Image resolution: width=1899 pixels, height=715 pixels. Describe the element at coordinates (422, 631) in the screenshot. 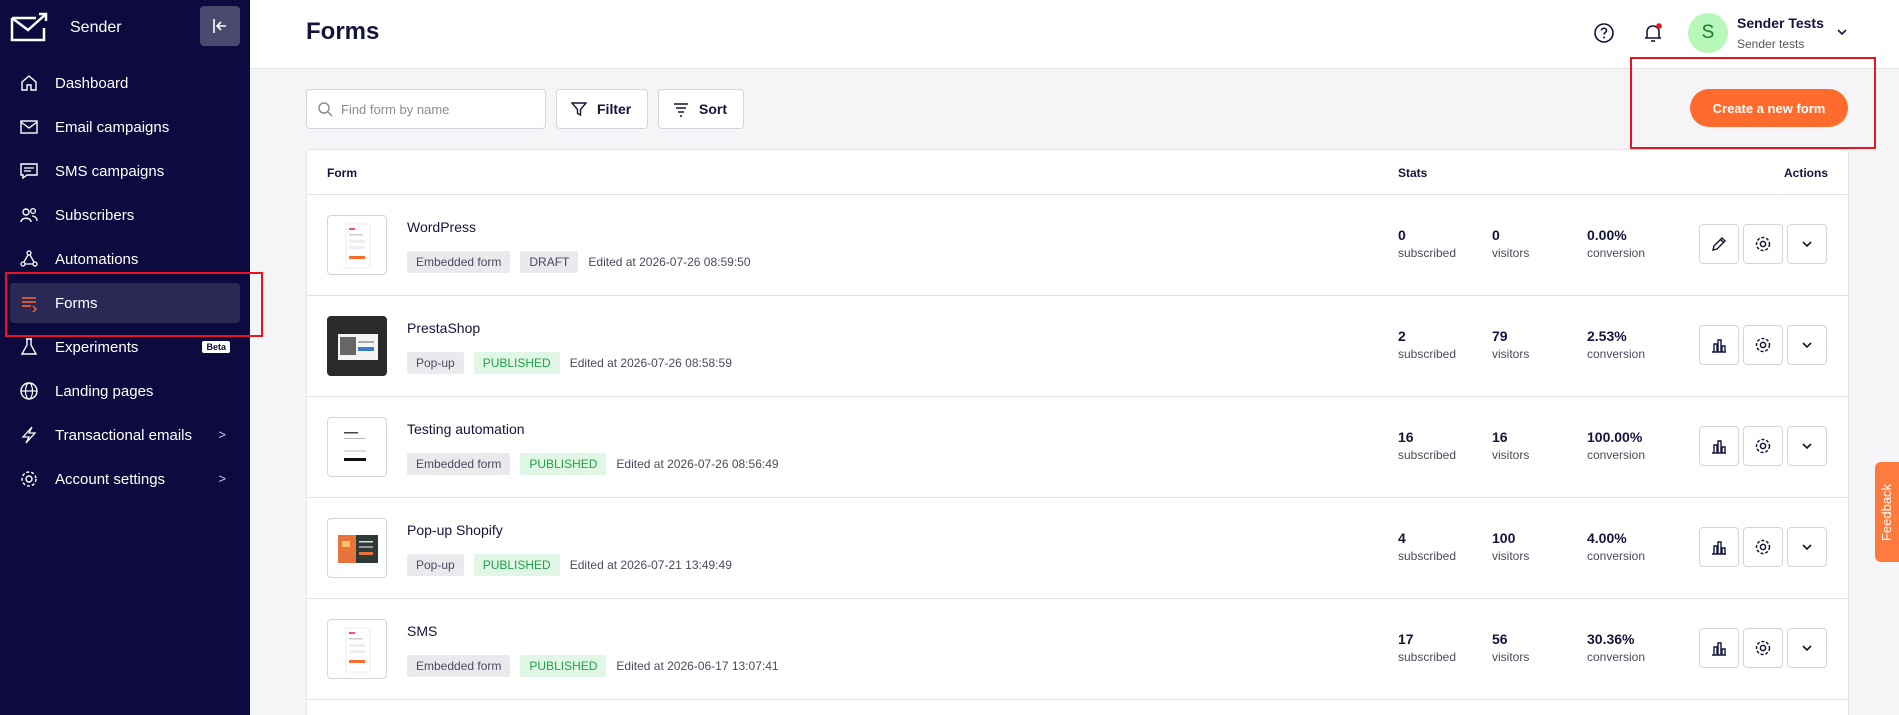

I see `form-name: SMS` at that location.